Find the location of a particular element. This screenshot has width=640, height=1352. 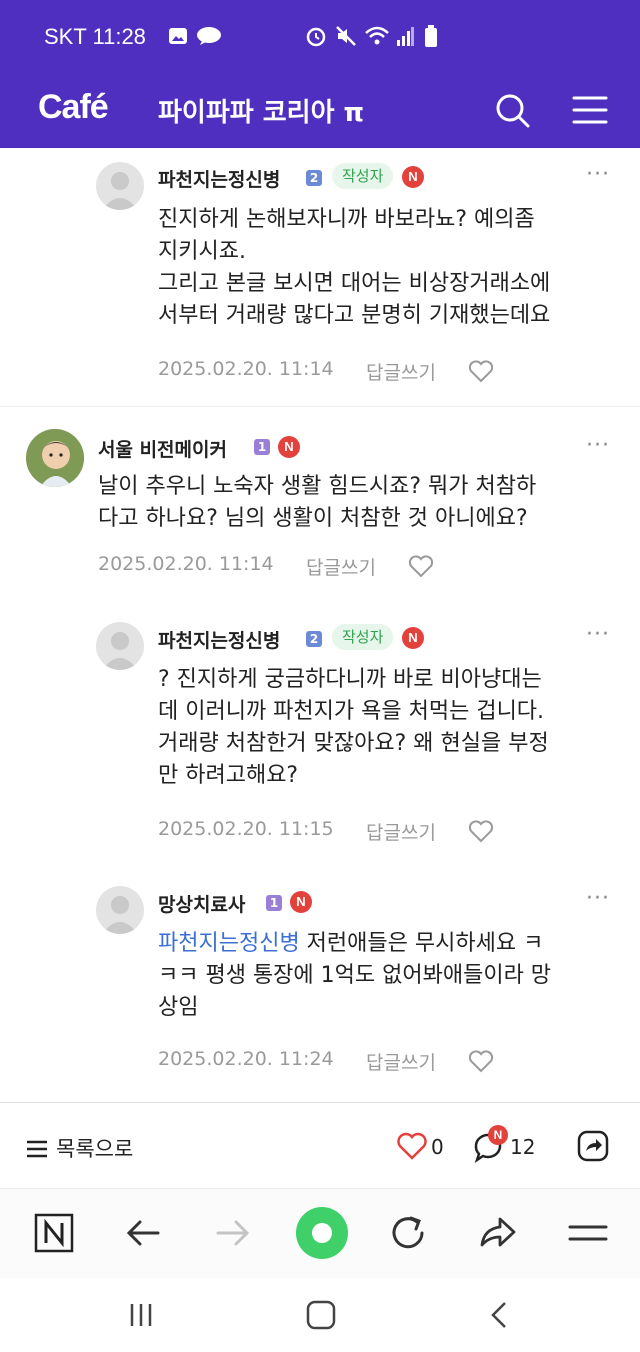

comment-line: ㅋㅋ 평생 통장에 1억도 없어봐애들이라 망 is located at coordinates (355, 975).